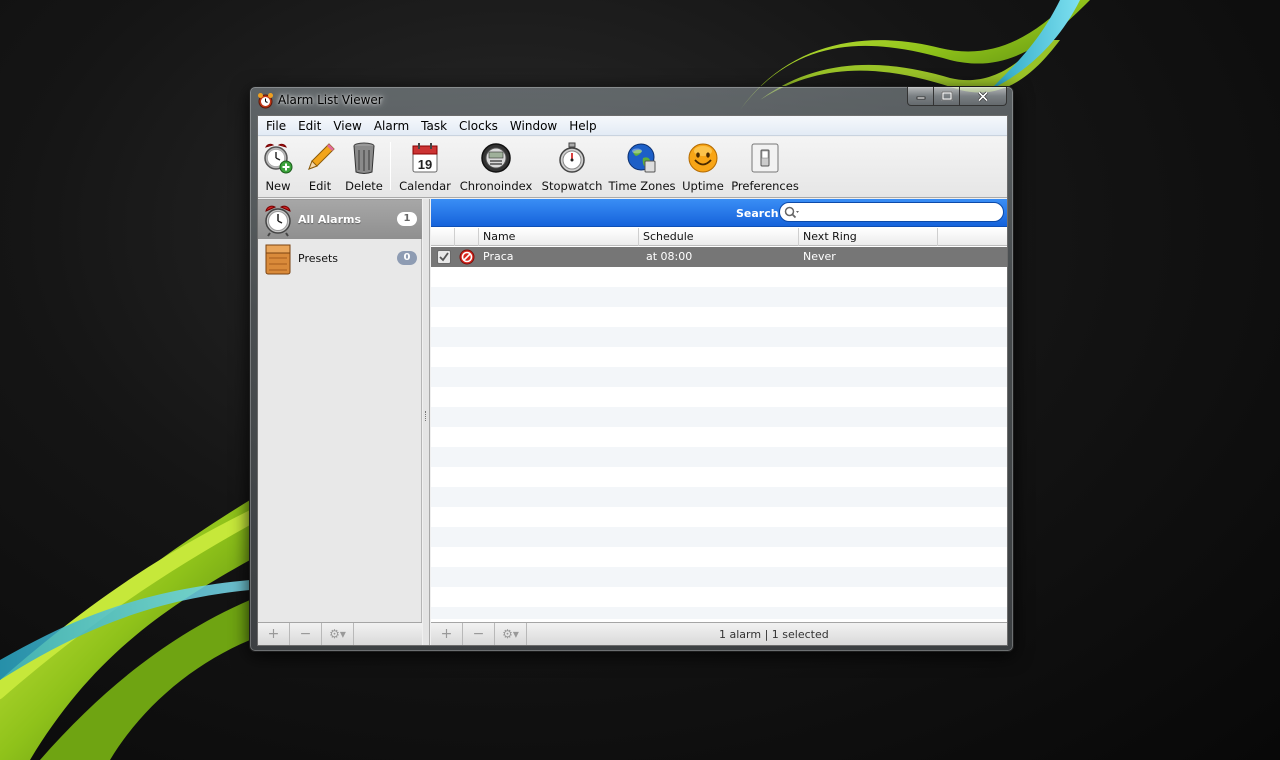 The width and height of the screenshot is (1280, 760). I want to click on pencil-icon, so click(320, 158).